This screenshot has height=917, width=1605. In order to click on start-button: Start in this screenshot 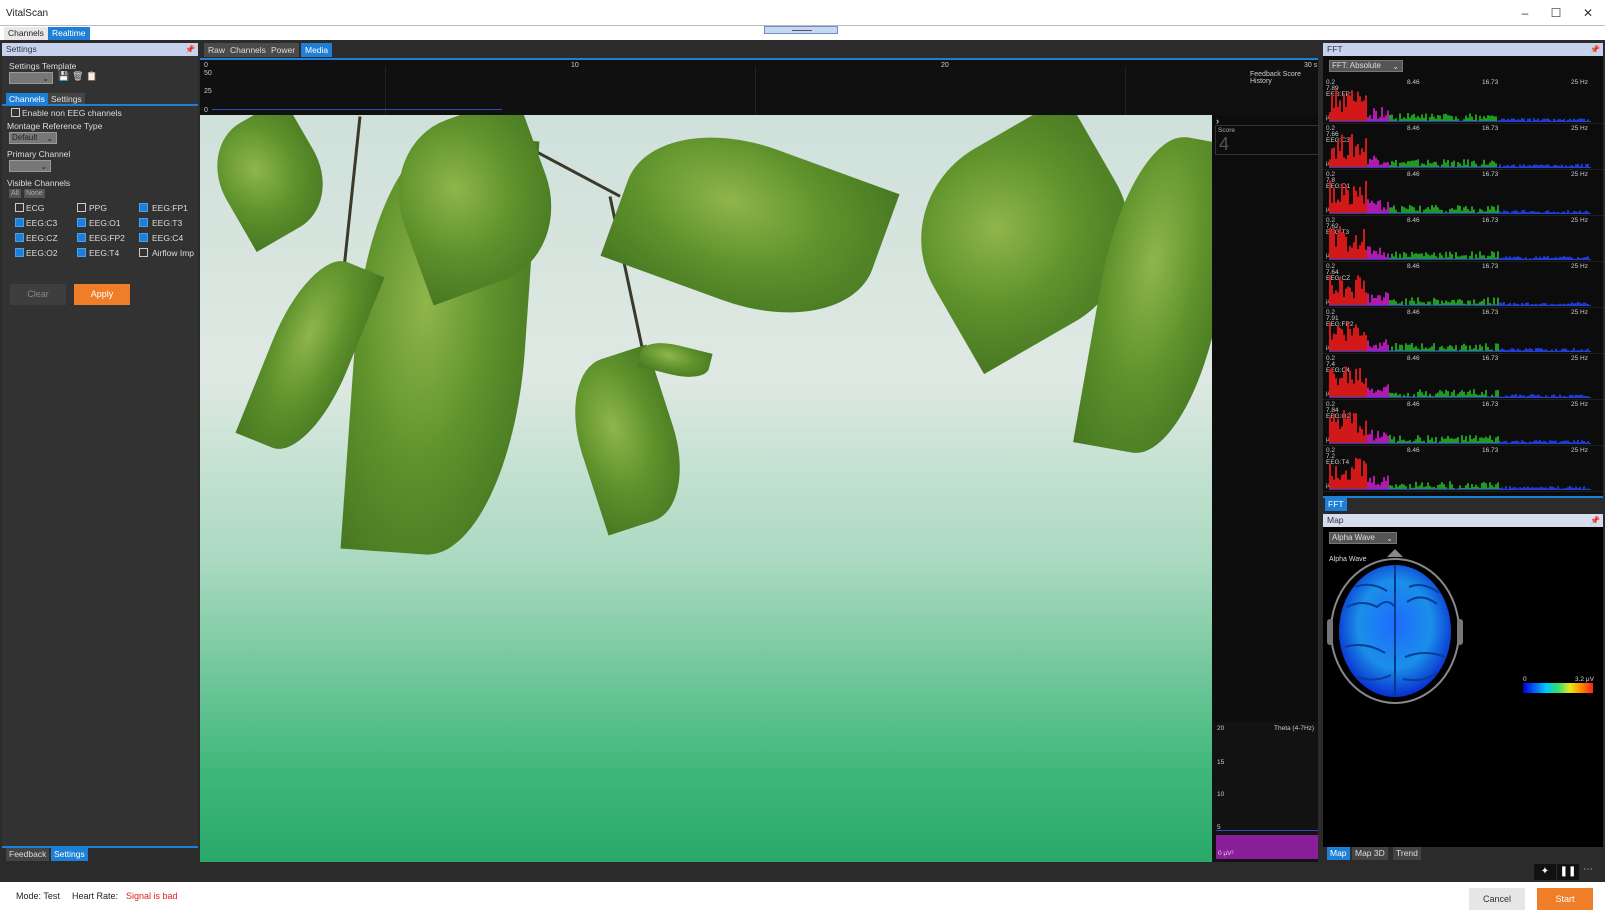, I will do `click(1565, 899)`.